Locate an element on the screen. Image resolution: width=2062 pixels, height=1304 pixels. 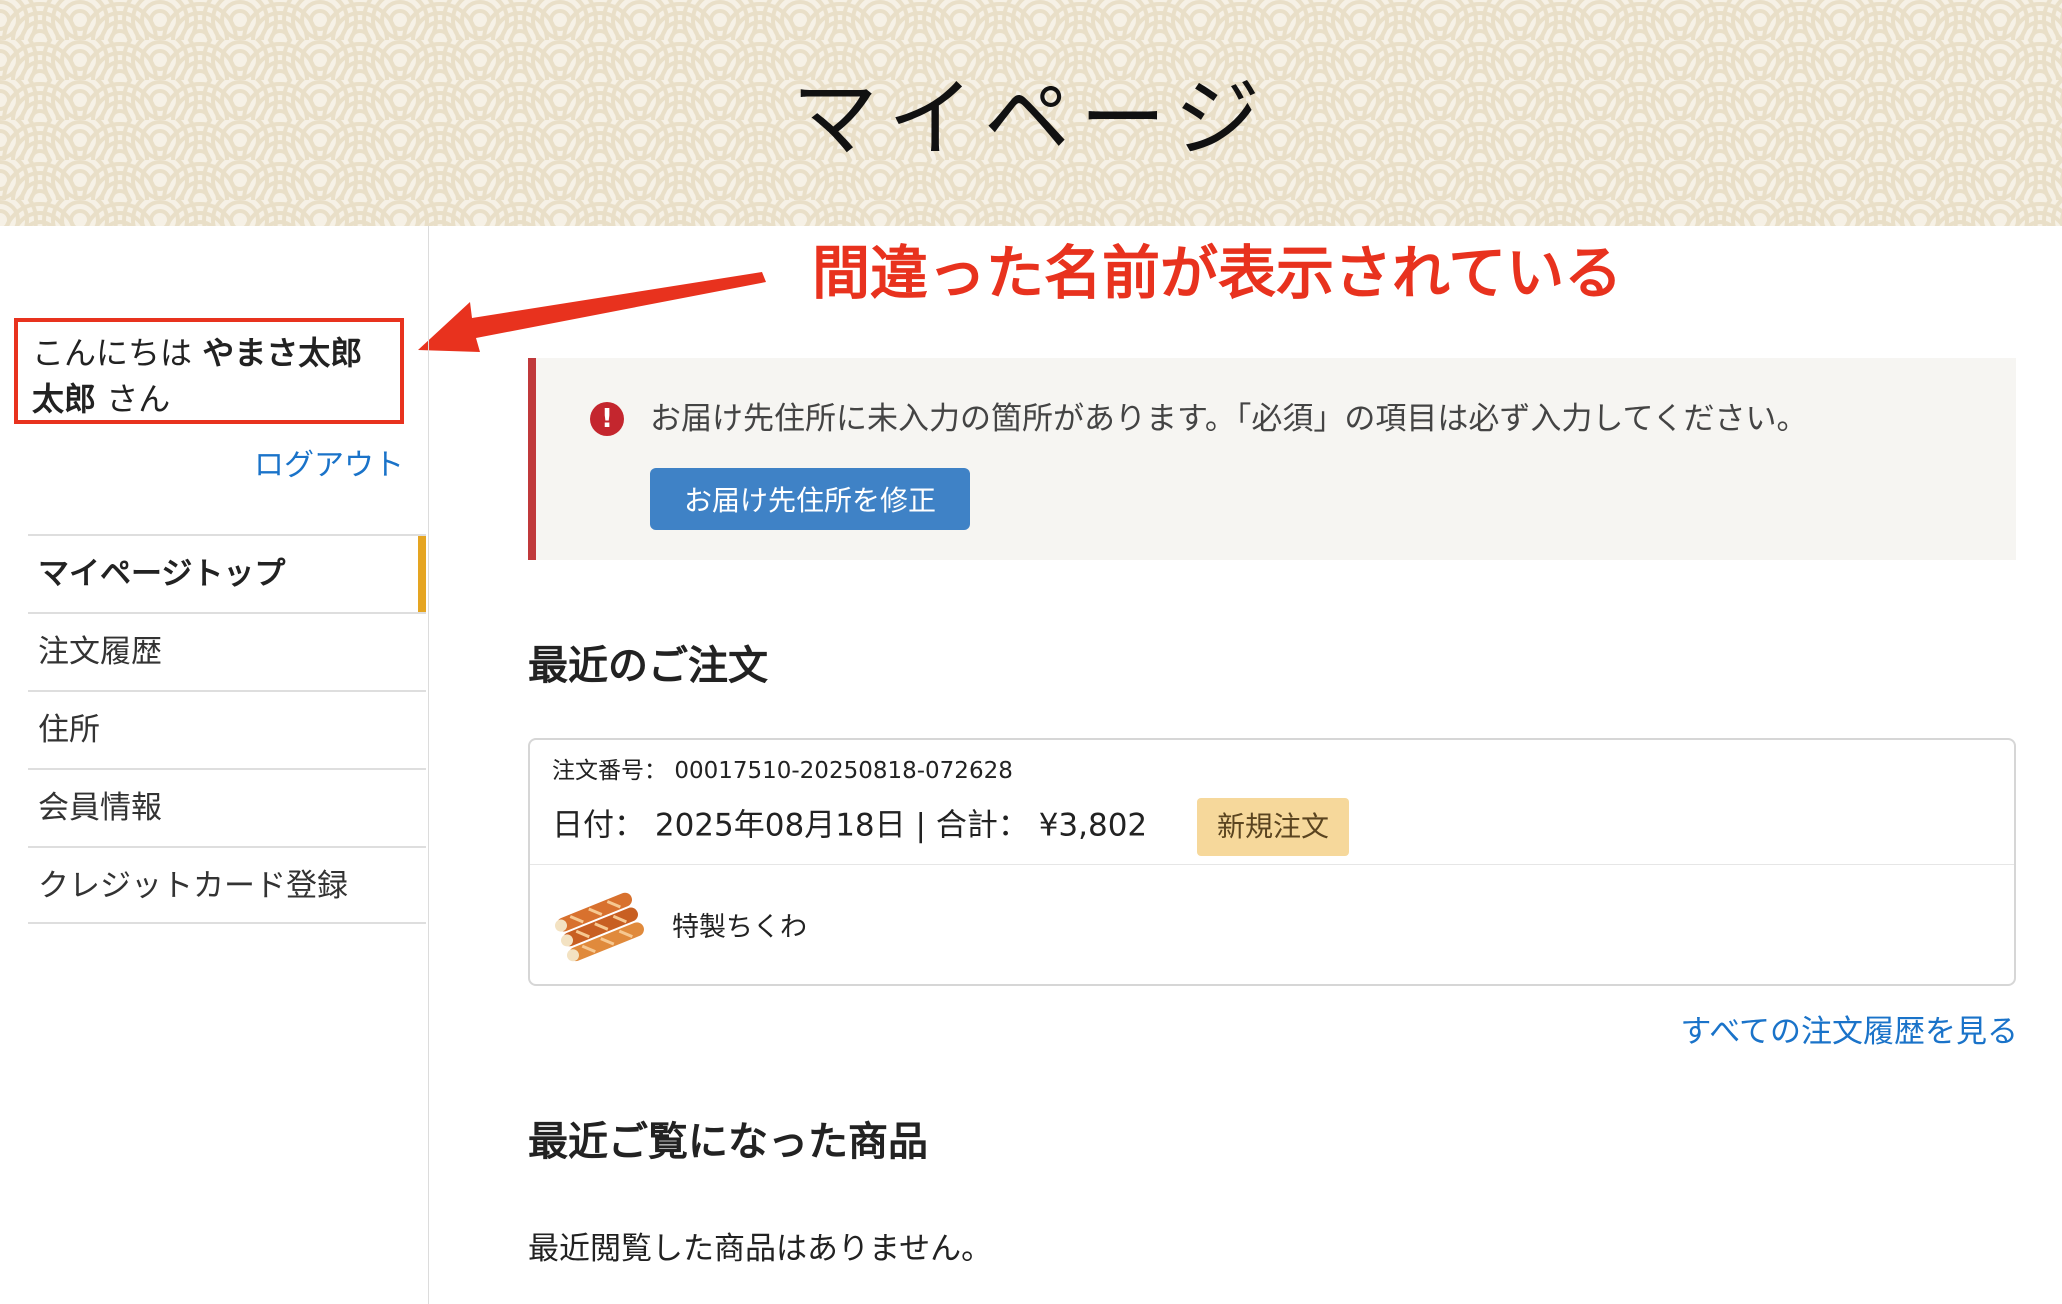
recently-viewed-empty: 最近閲覧した商品はありません。 is located at coordinates (760, 1249).